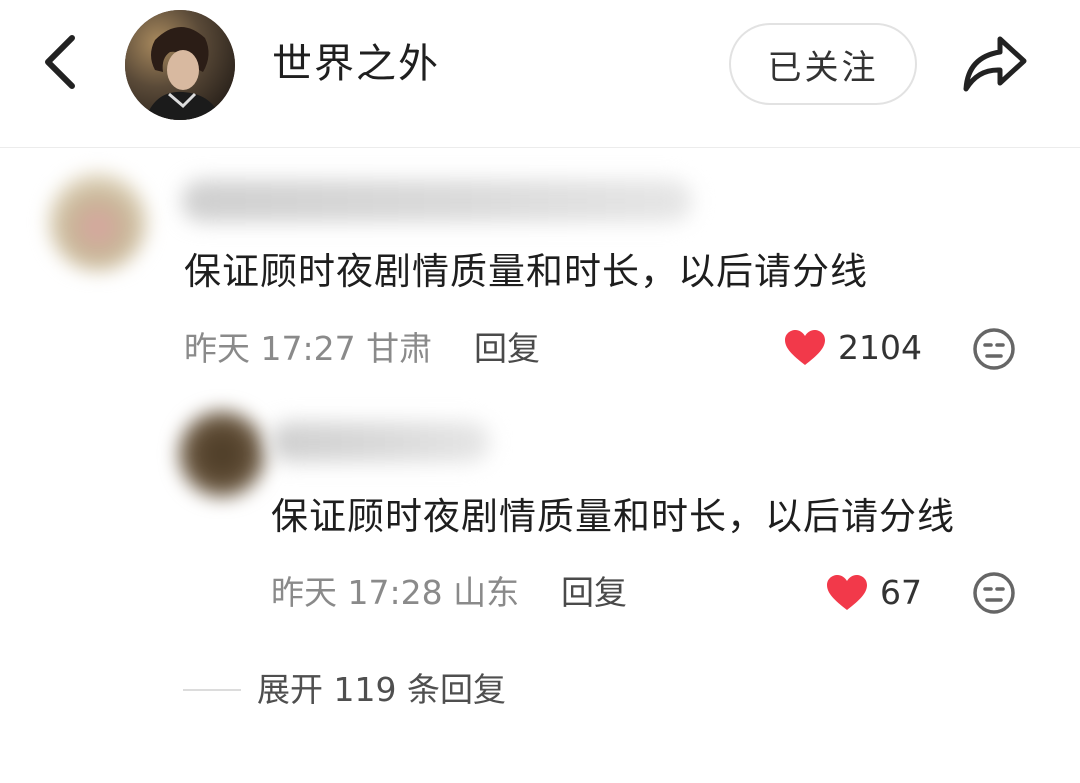  I want to click on expand-replies-button: 展开 119 条回复, so click(344, 690).